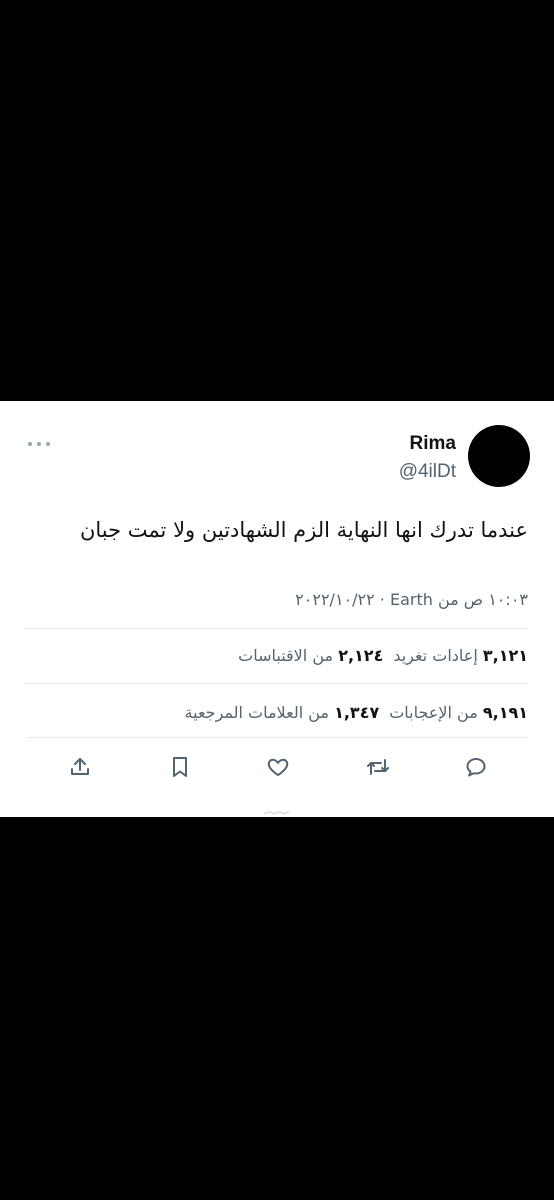 This screenshot has width=554, height=1200. I want to click on display-name: Rima, so click(433, 444).